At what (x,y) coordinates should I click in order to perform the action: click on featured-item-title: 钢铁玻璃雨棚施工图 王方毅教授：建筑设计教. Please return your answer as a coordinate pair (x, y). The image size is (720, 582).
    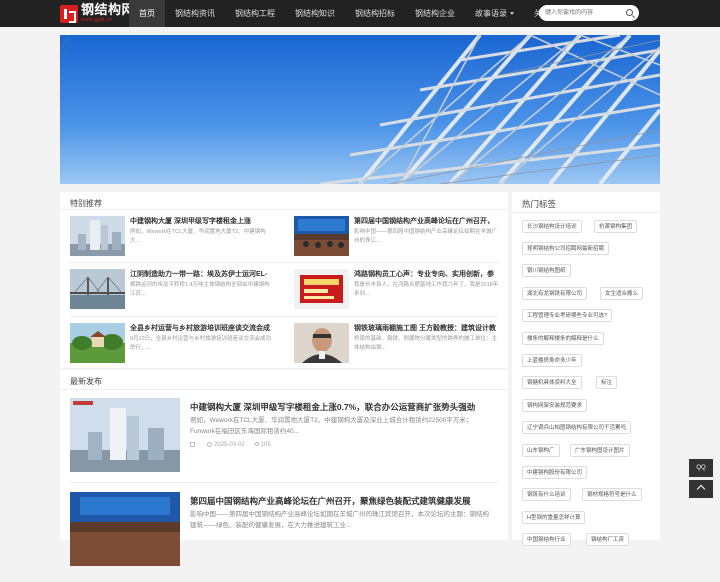
    Looking at the image, I should click on (429, 328).